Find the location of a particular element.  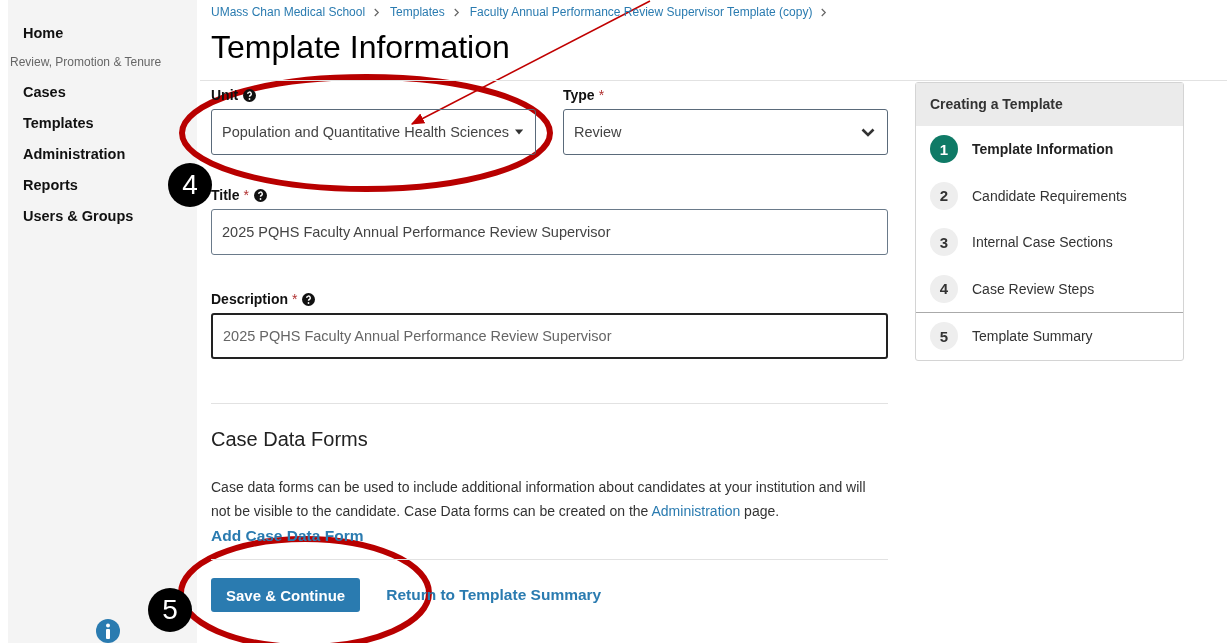

chevron-down-icon is located at coordinates (868, 132).